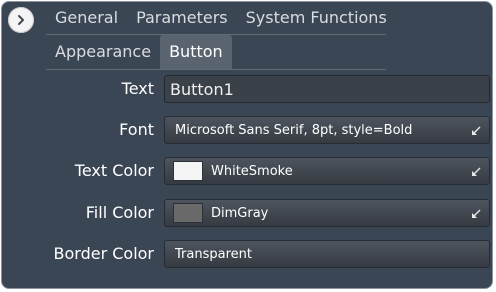  Describe the element at coordinates (196, 52) in the screenshot. I see `tab-button: Button` at that location.